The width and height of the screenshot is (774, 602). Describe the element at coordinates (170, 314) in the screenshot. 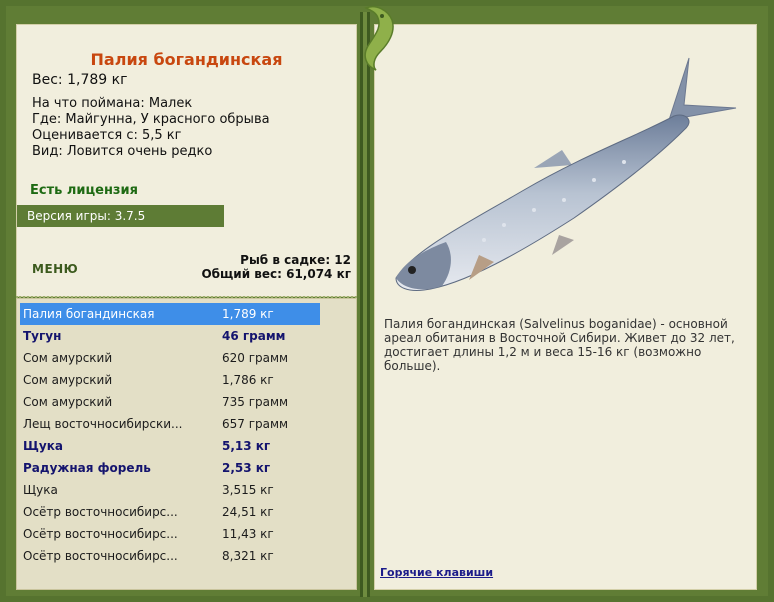

I see `list-item: Палия богандинская 1,789 кг` at that location.